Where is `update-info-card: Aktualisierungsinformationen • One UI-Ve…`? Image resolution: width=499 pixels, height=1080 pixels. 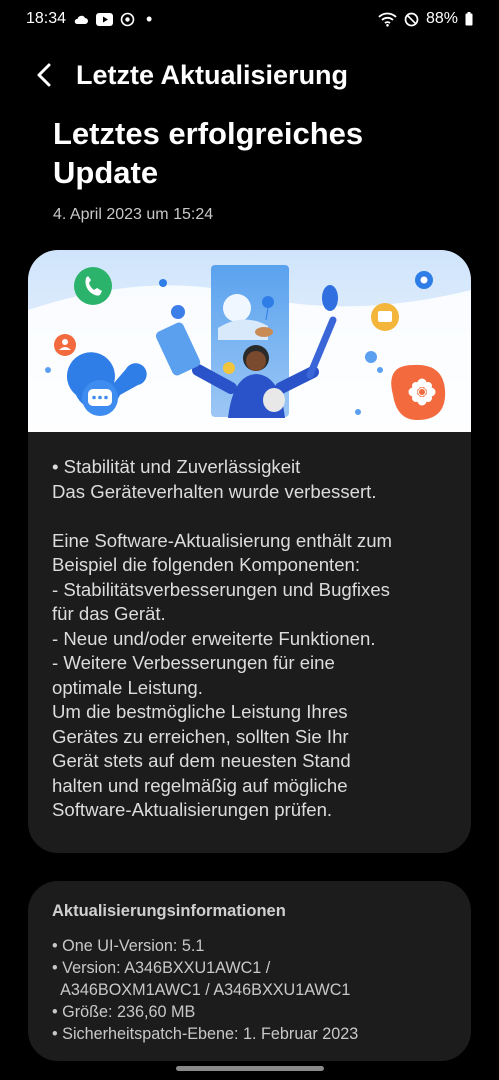
update-info-card: Aktualisierungsinformationen • One UI-Ve… is located at coordinates (249, 971).